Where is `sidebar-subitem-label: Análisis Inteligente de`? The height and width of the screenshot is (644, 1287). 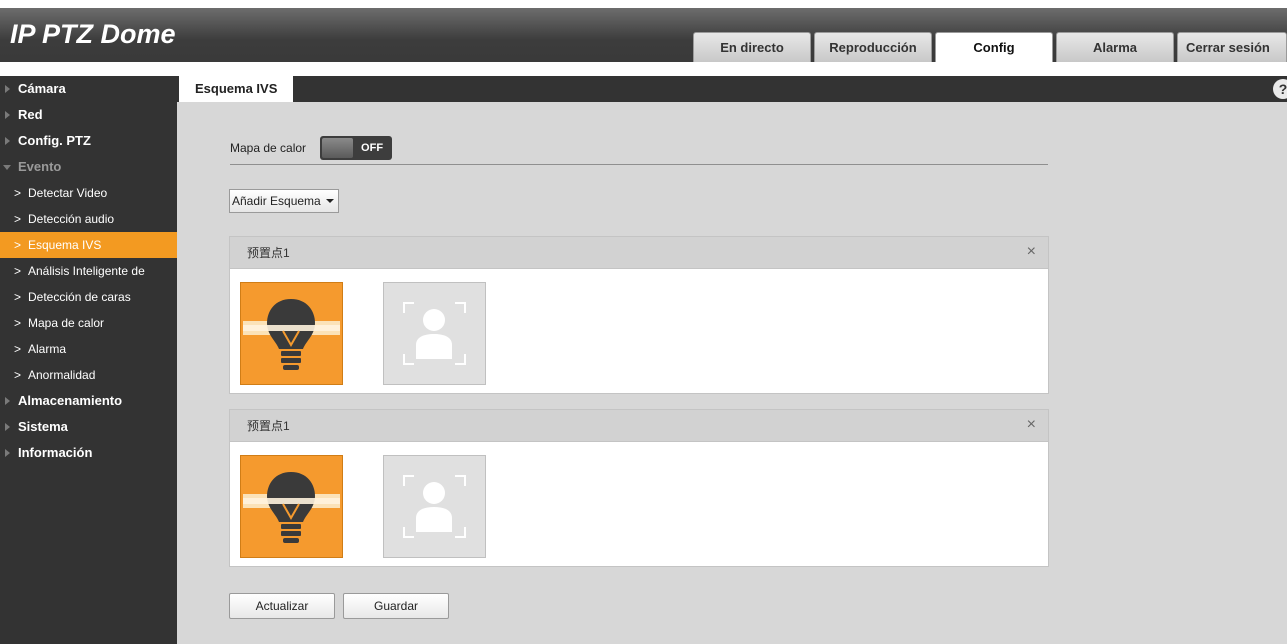 sidebar-subitem-label: Análisis Inteligente de is located at coordinates (86, 271).